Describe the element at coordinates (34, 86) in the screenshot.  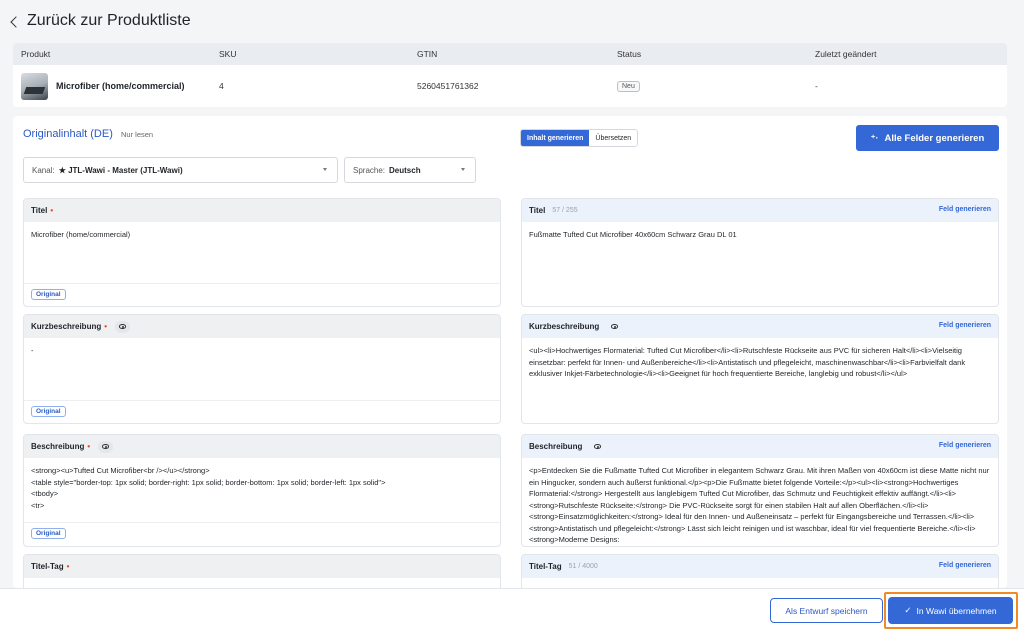
I see `product-thumbnail` at that location.